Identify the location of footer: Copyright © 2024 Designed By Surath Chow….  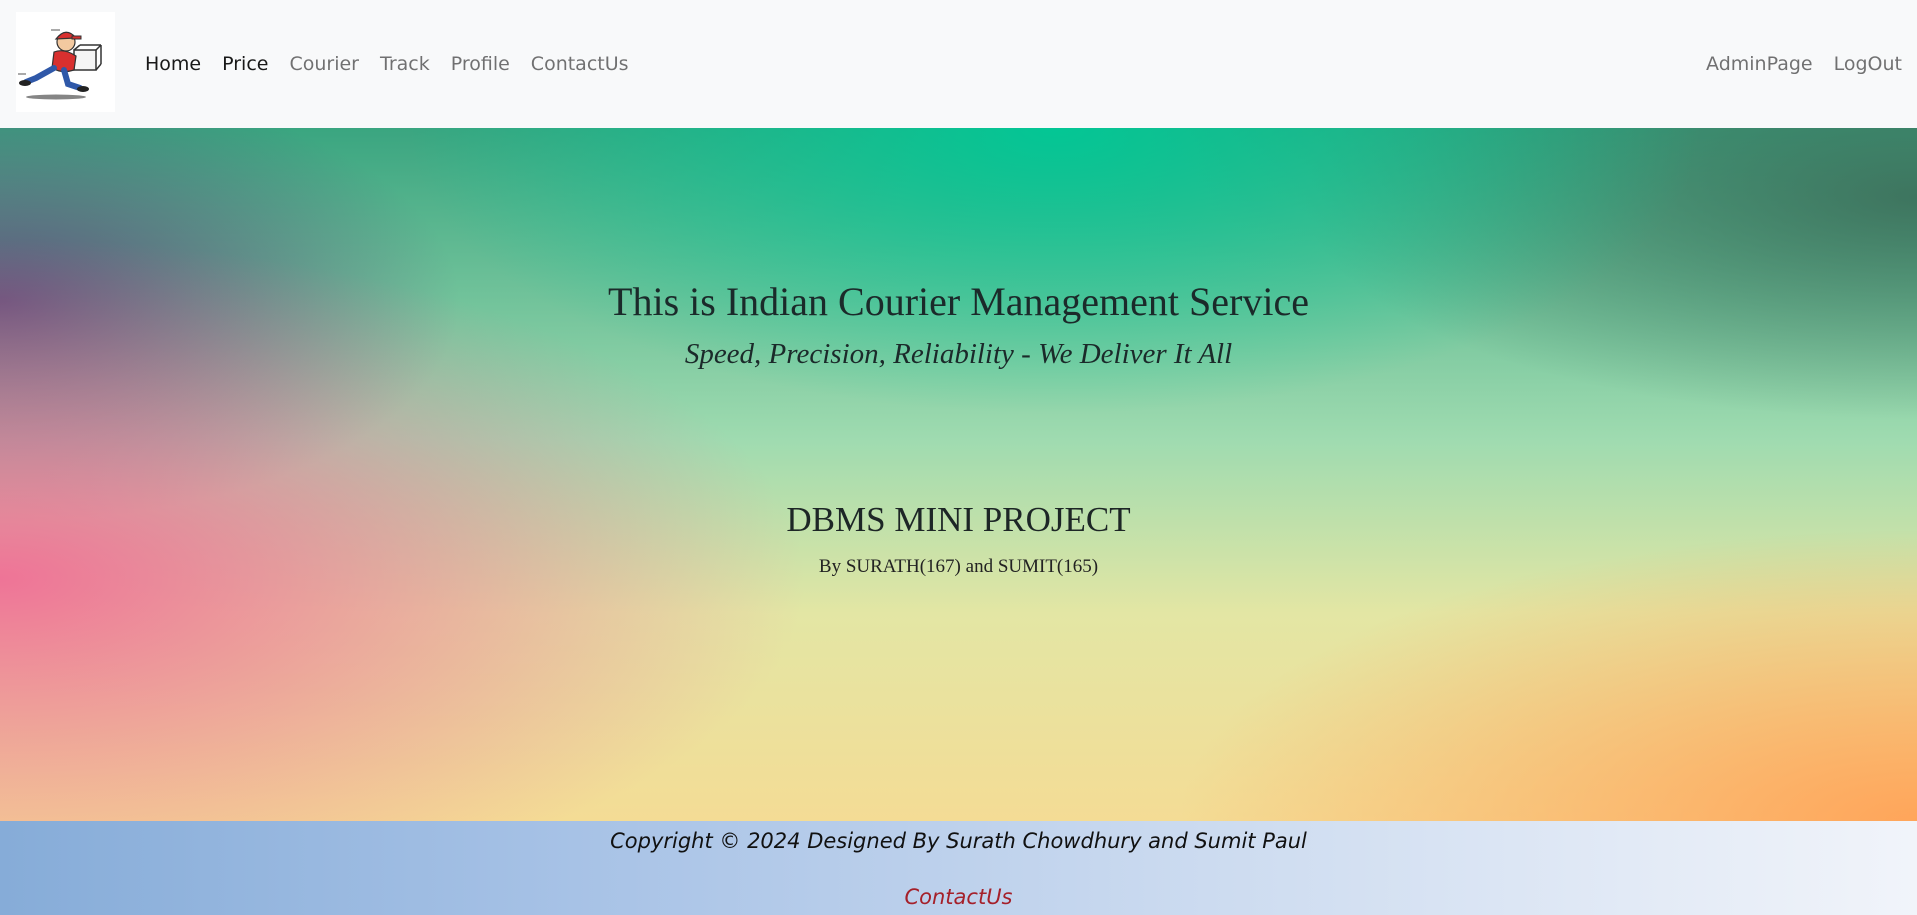
(958, 868).